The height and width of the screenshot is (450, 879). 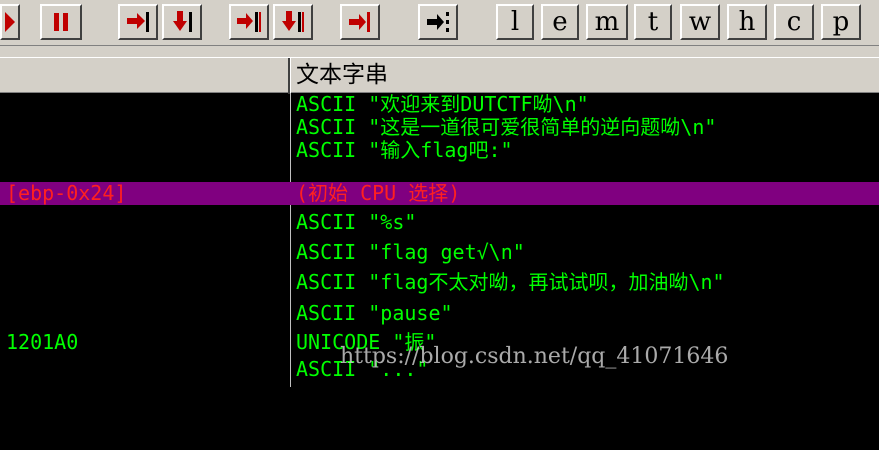 I want to click on column-divider, so click(x=289, y=76).